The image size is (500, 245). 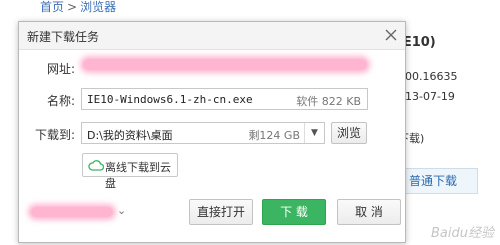 What do you see at coordinates (428, 76) in the screenshot?
I see `bg-version: 200.16635` at bounding box center [428, 76].